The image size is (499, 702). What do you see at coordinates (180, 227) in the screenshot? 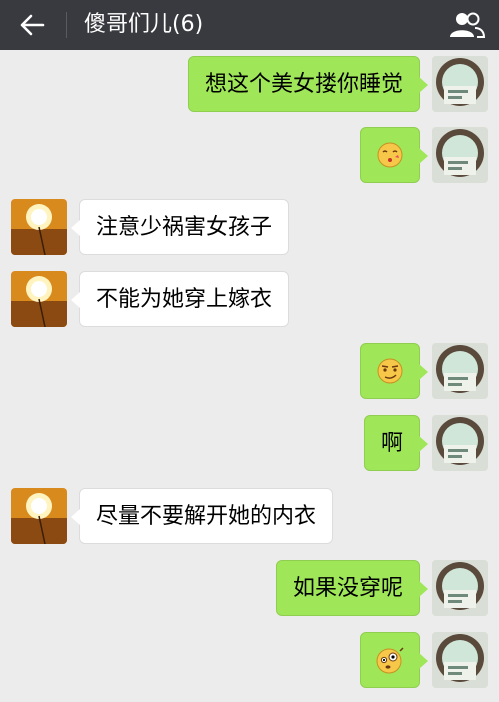
I see `message-bubble: 注意少祸害女孩子` at bounding box center [180, 227].